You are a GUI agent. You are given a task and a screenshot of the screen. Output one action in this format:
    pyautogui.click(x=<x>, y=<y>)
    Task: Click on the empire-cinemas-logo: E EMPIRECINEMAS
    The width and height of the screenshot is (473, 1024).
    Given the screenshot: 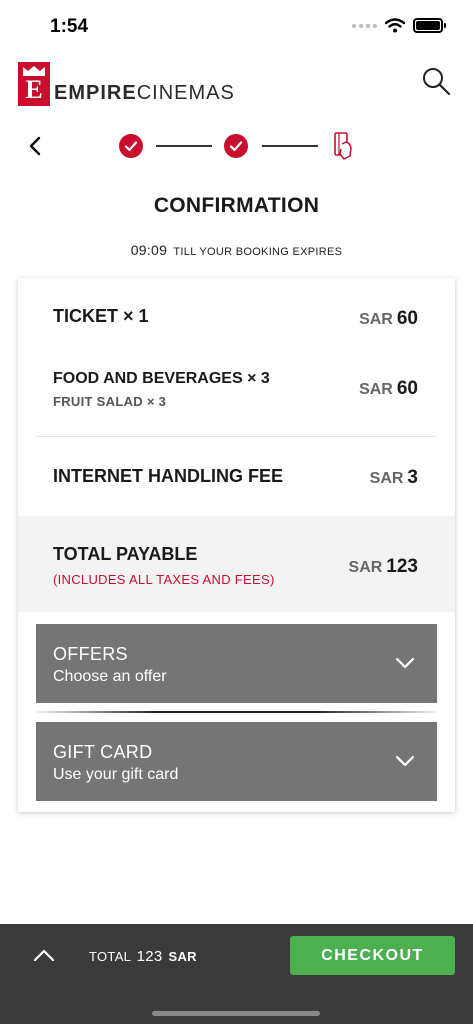 What is the action you would take?
    pyautogui.click(x=126, y=84)
    